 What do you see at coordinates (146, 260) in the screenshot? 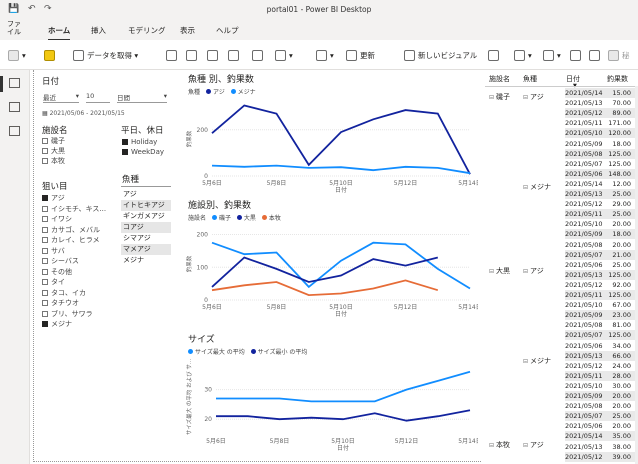
I see `fish-slicer-item: メジナ` at bounding box center [146, 260].